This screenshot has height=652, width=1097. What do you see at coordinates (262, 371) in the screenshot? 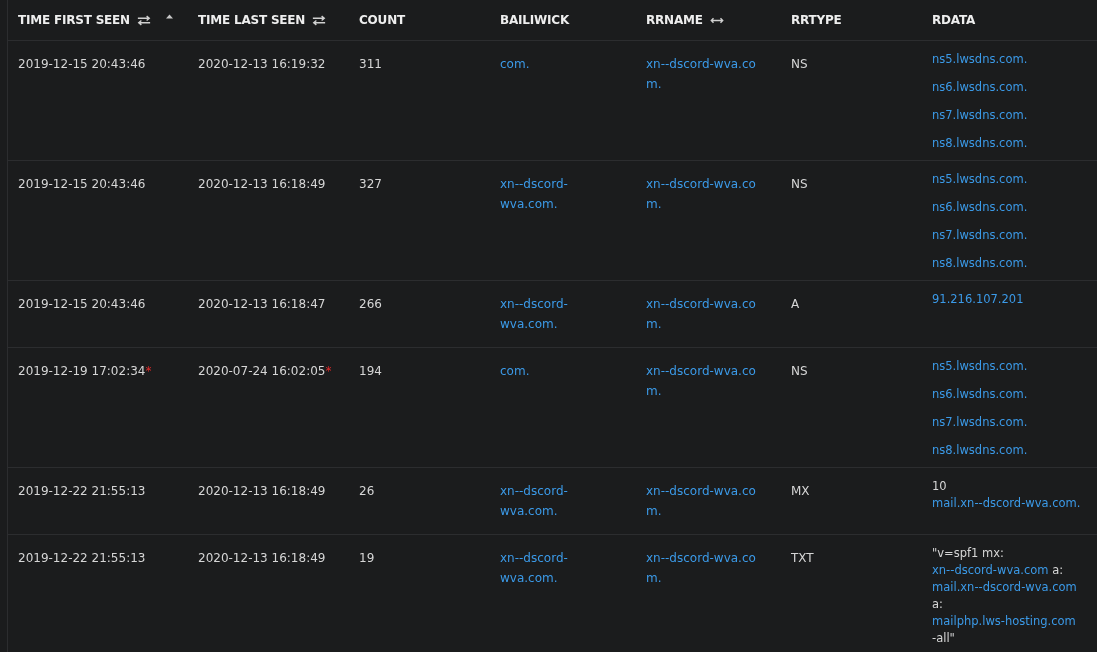
I see `table-cell: 2020-07-24 16:02:05` at bounding box center [262, 371].